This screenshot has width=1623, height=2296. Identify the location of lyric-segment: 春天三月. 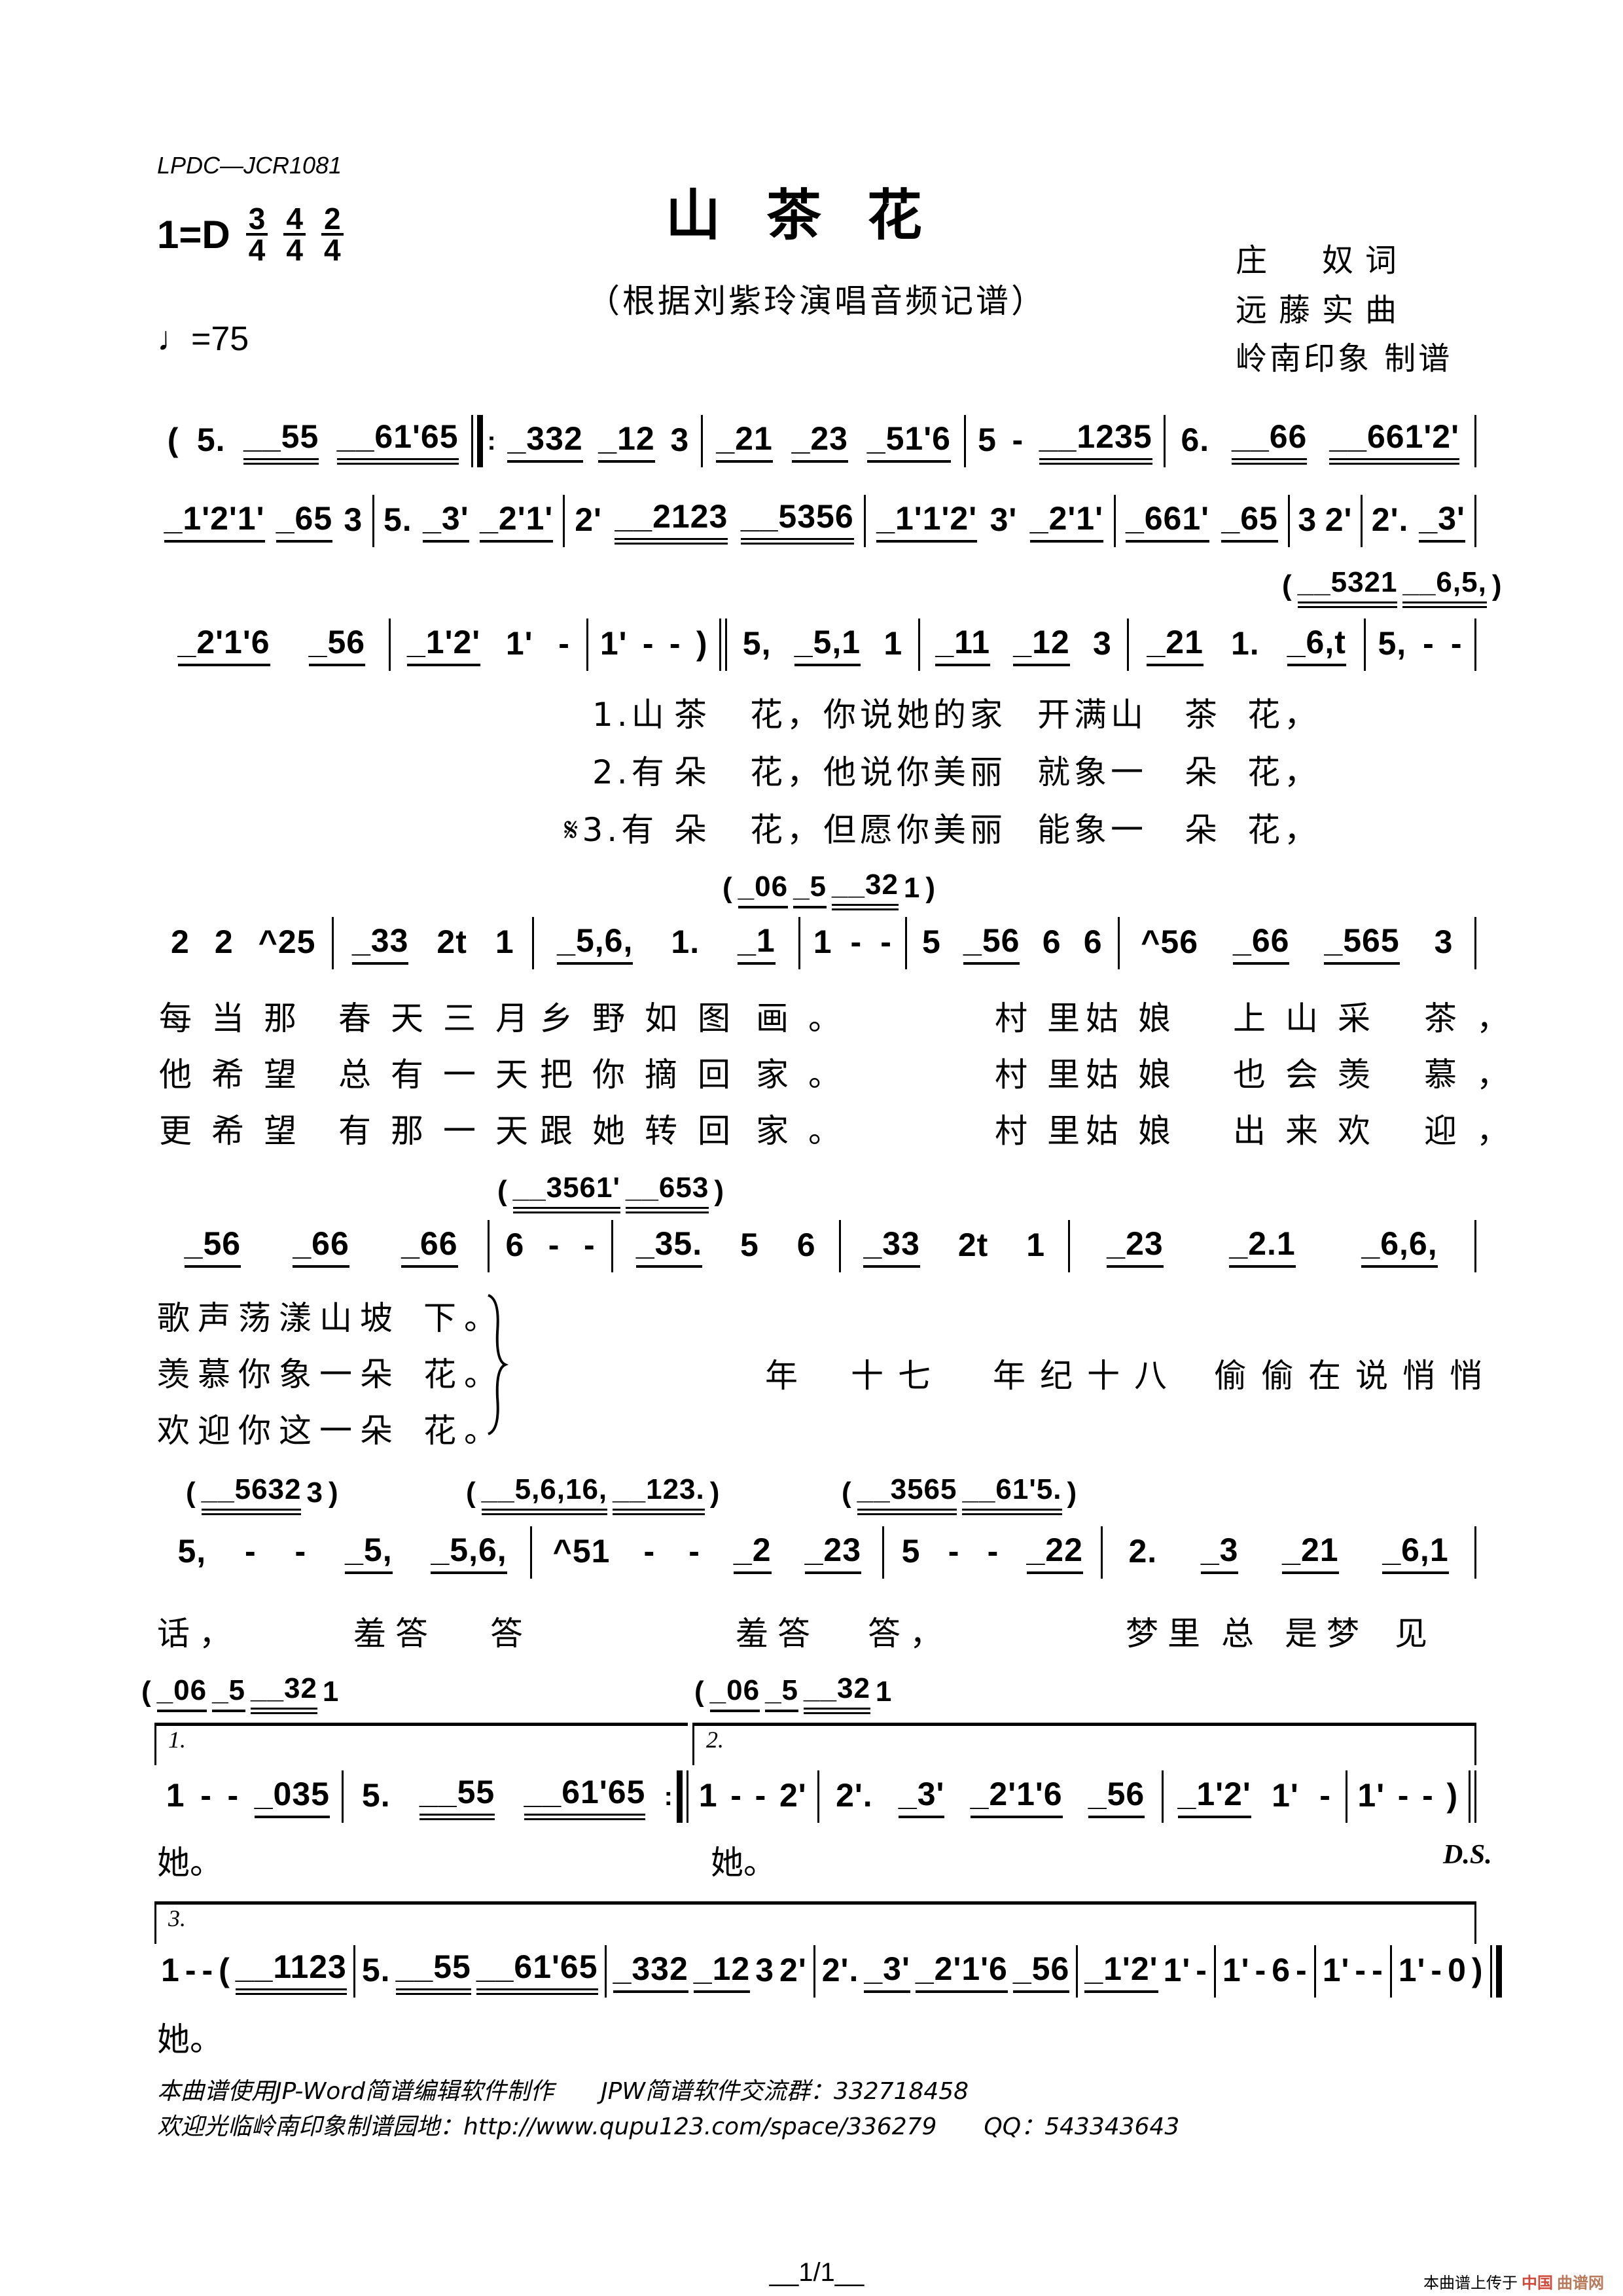
(443, 1018).